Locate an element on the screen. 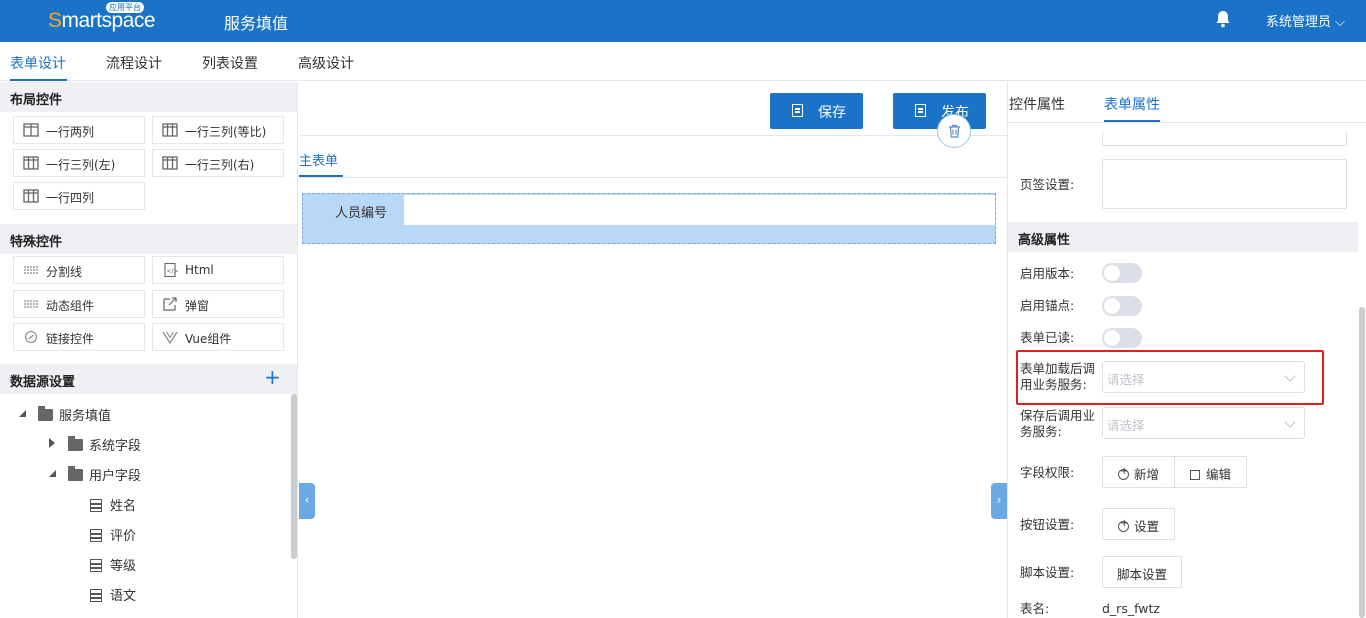 The width and height of the screenshot is (1366, 618). button-settings-label: 按钮设置: is located at coordinates (1047, 524).